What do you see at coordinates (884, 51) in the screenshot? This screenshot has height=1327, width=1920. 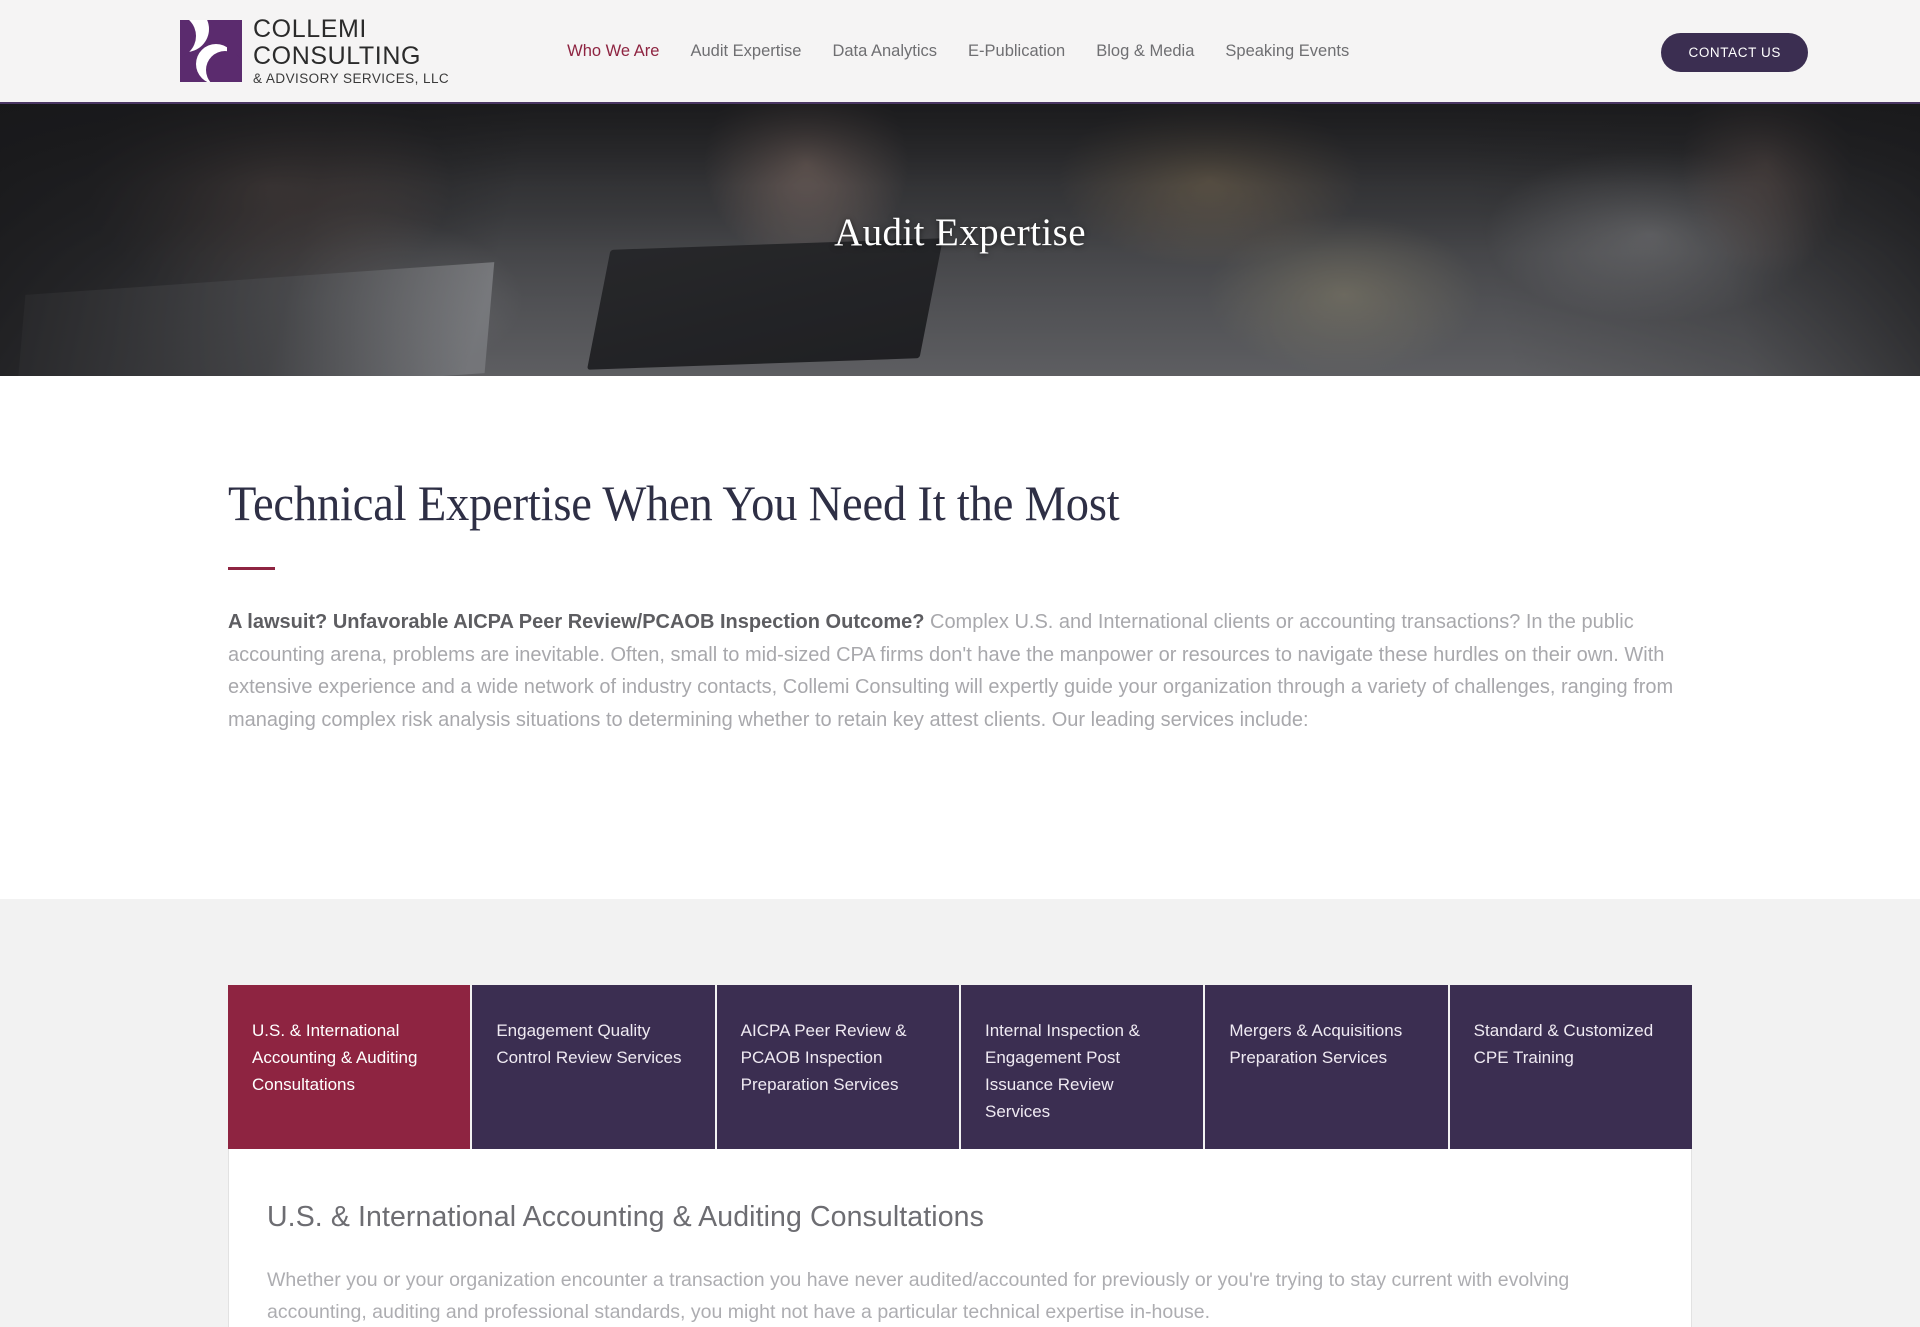 I see `nav-item-data-analytics: Data Analytics` at bounding box center [884, 51].